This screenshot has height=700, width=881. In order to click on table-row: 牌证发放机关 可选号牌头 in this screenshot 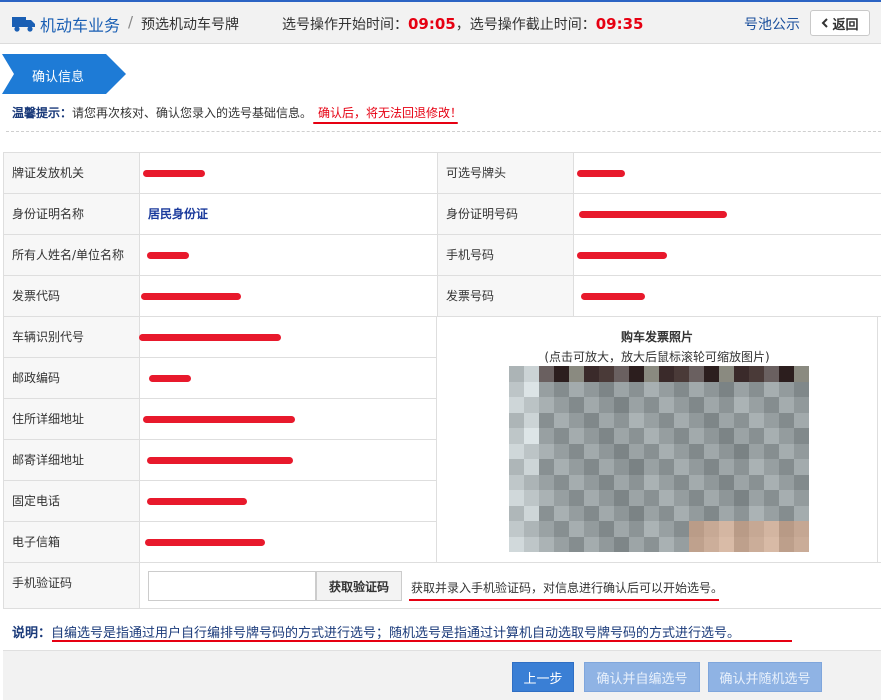, I will do `click(442, 173)`.